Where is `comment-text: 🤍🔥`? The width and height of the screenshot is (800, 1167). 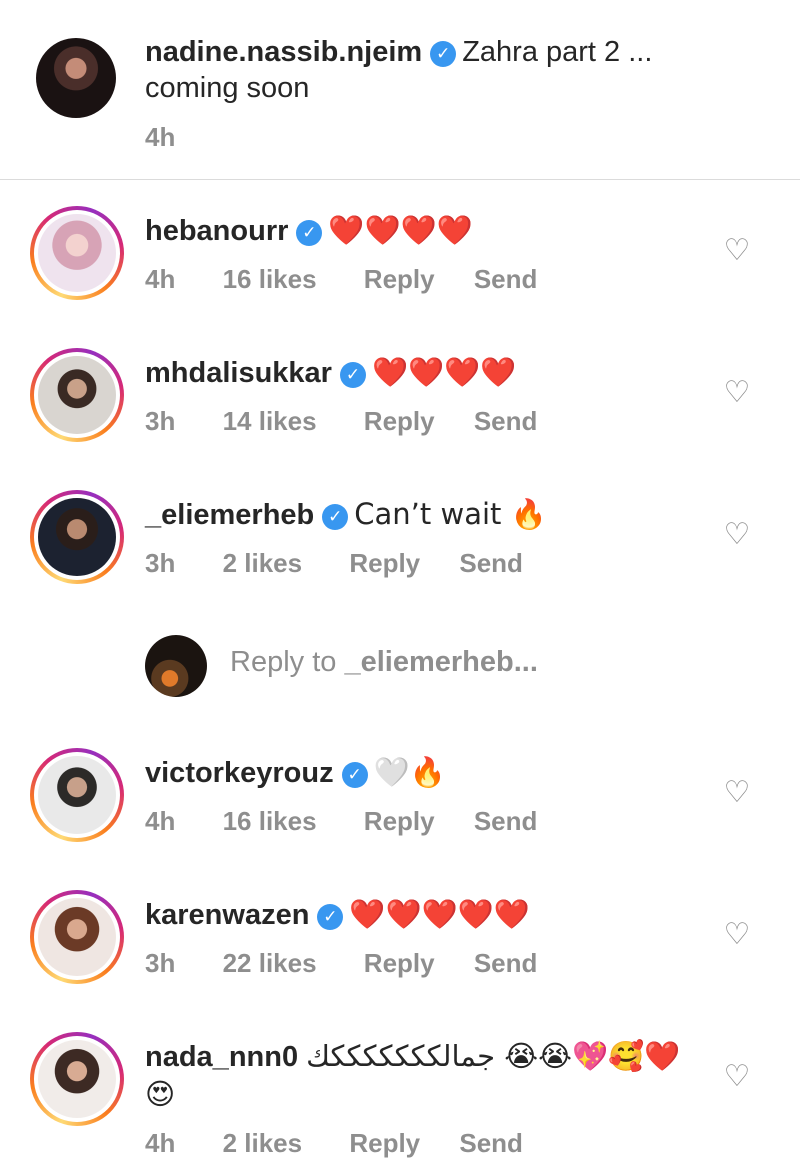 comment-text: 🤍🔥 is located at coordinates (409, 772).